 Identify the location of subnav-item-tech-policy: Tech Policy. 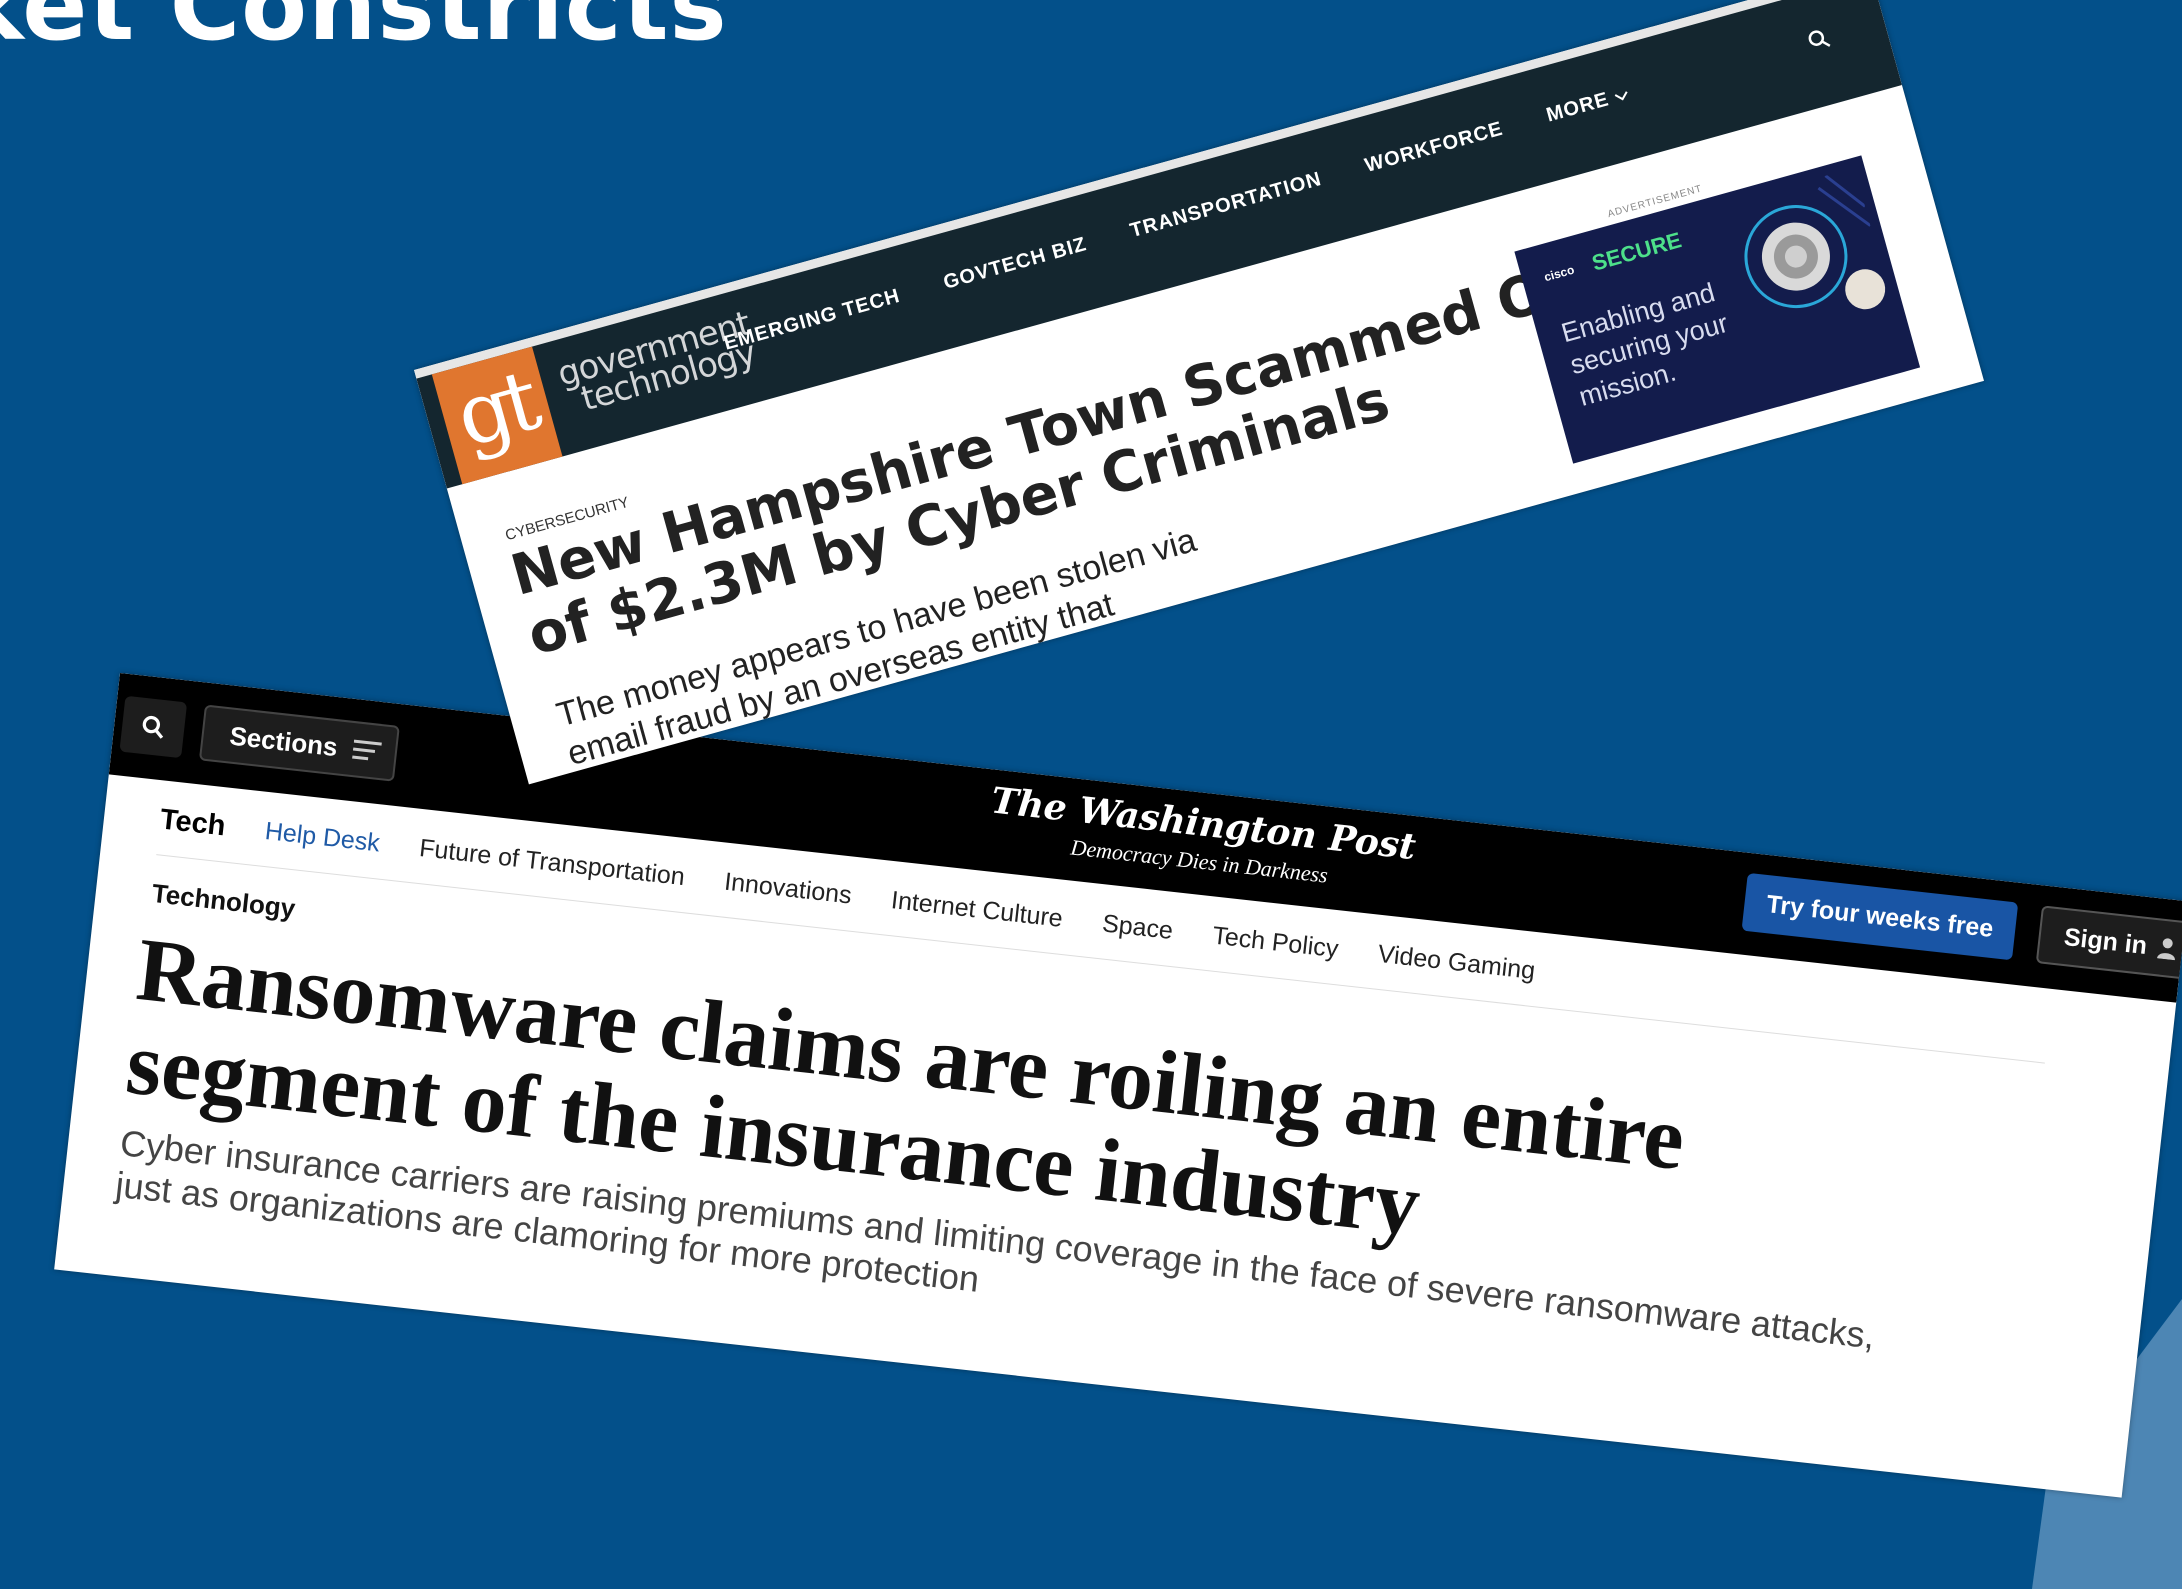
(1275, 942).